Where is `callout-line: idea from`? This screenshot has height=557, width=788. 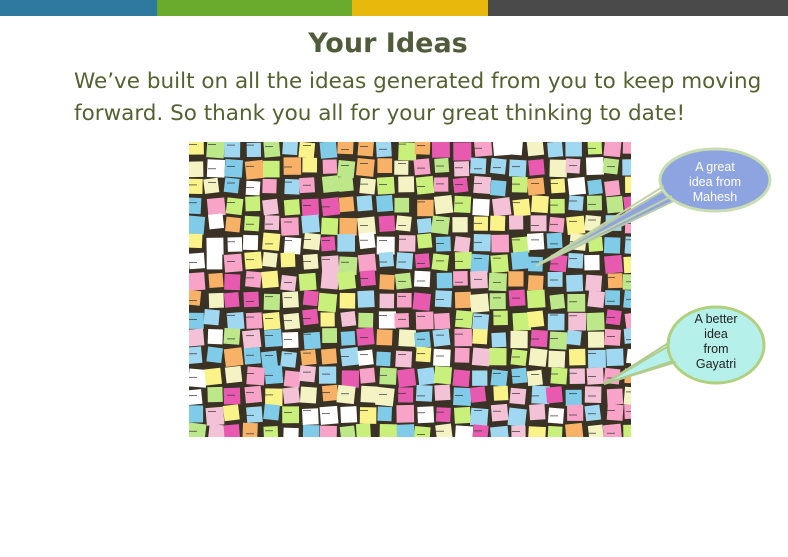
callout-line: idea from is located at coordinates (715, 182).